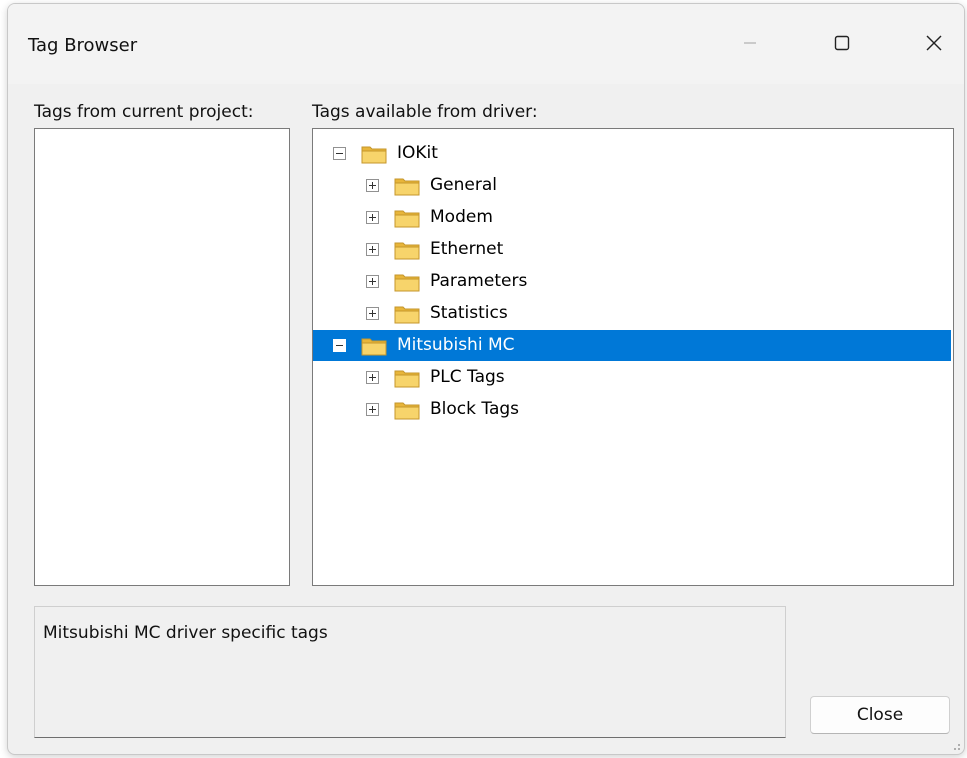 The height and width of the screenshot is (758, 967). I want to click on tree-node-label: Parameters, so click(479, 281).